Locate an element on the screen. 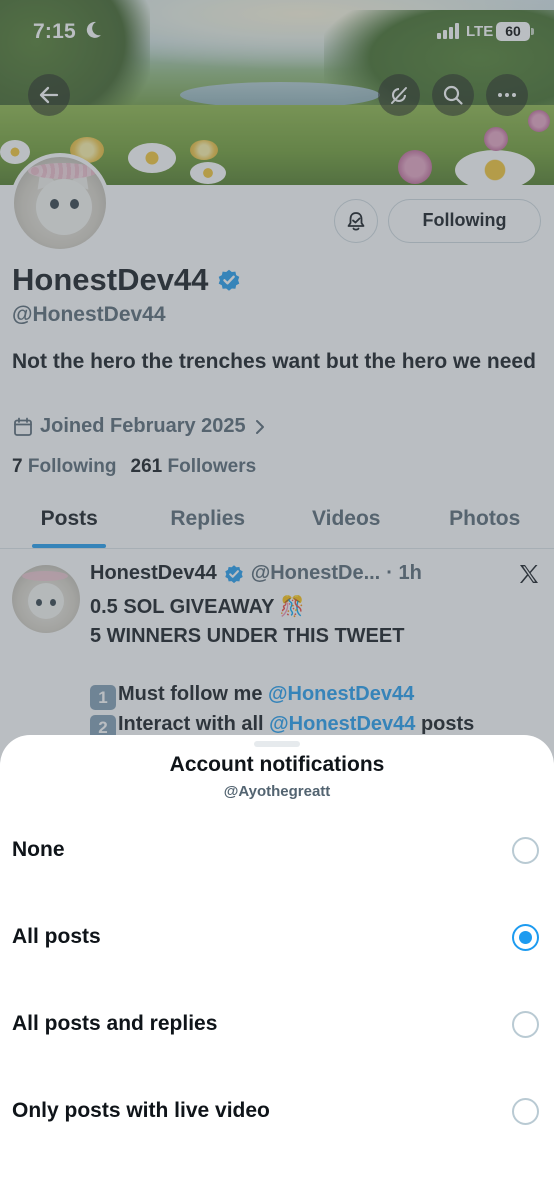 Image resolution: width=554 pixels, height=1200 pixels. sheet-subtitle: @Ayothegreatt is located at coordinates (277, 791).